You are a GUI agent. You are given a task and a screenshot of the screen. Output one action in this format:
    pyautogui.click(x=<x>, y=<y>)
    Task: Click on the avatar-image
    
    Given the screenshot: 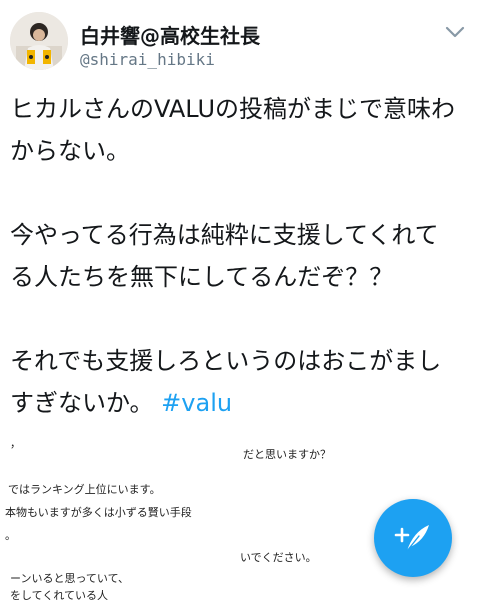 What is the action you would take?
    pyautogui.click(x=39, y=41)
    